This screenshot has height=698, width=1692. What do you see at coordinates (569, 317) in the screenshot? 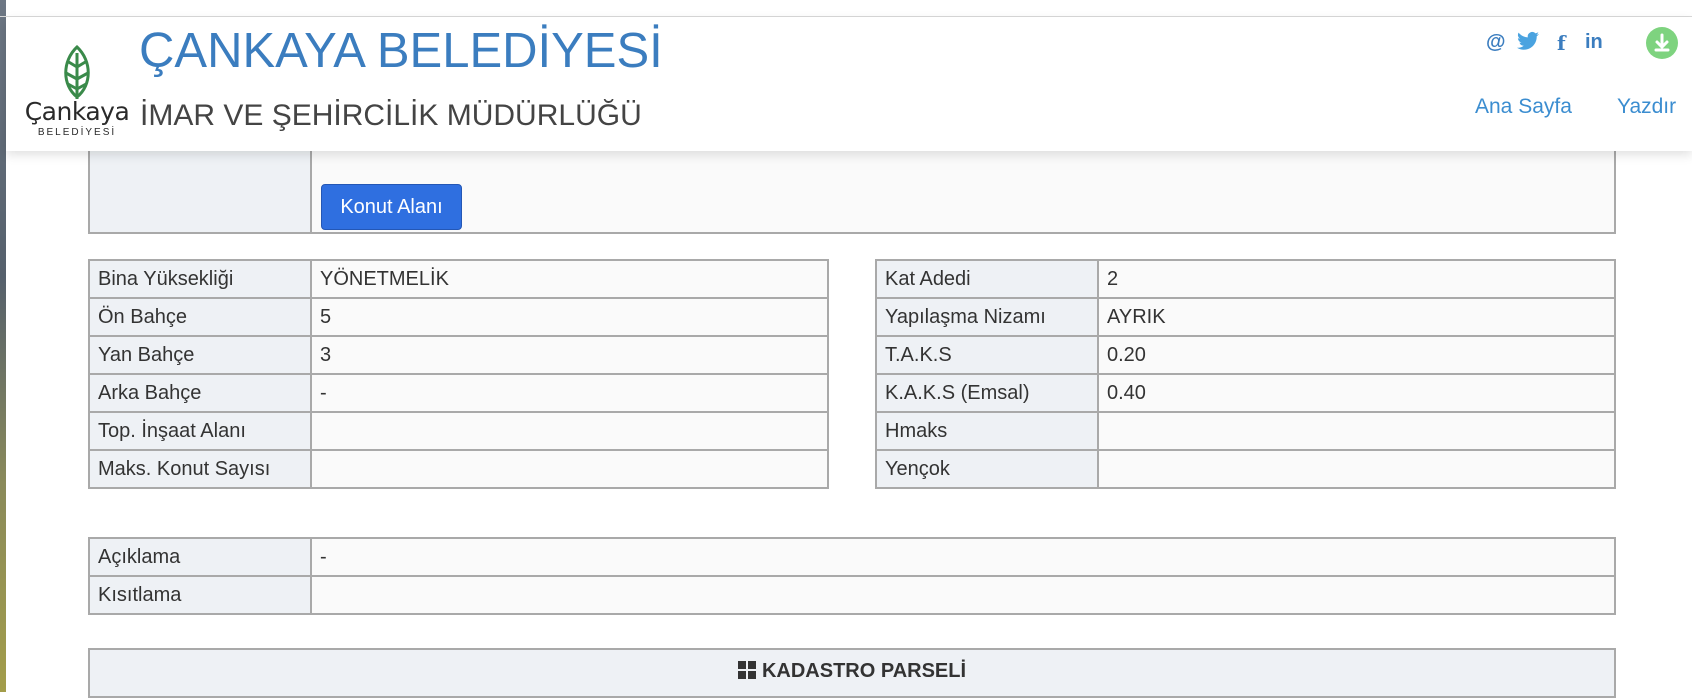
I see `param-value: 5` at bounding box center [569, 317].